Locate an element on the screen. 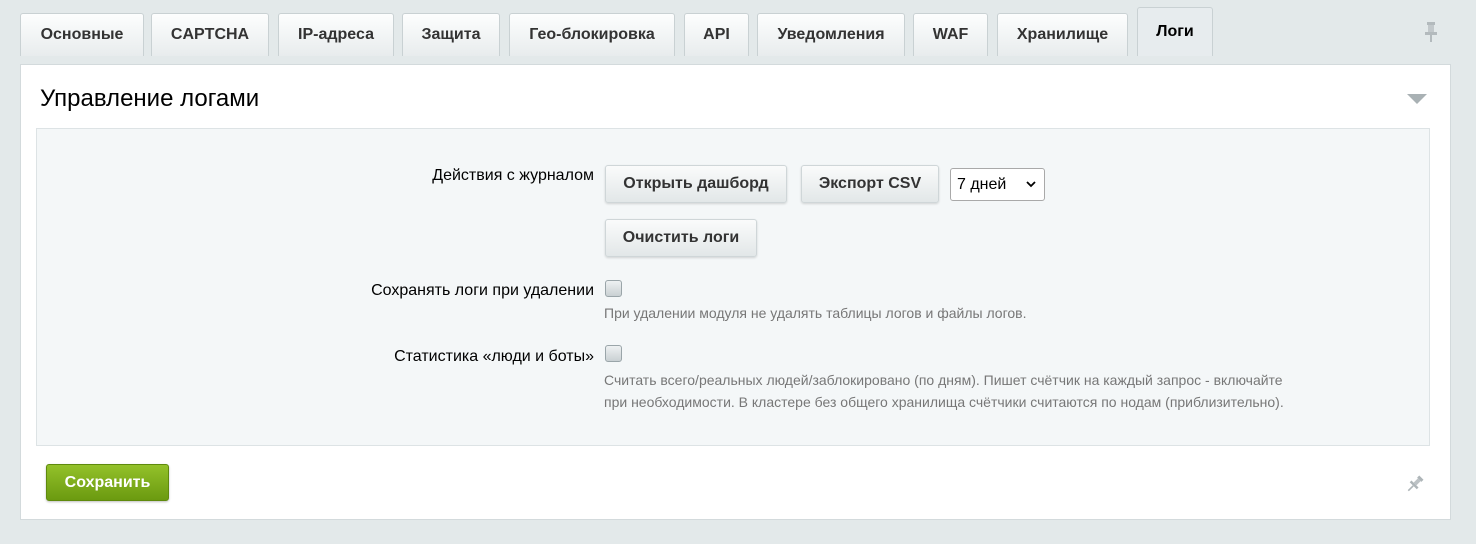  keep-logs-label: Сохранять логи при удалении is located at coordinates (482, 290).